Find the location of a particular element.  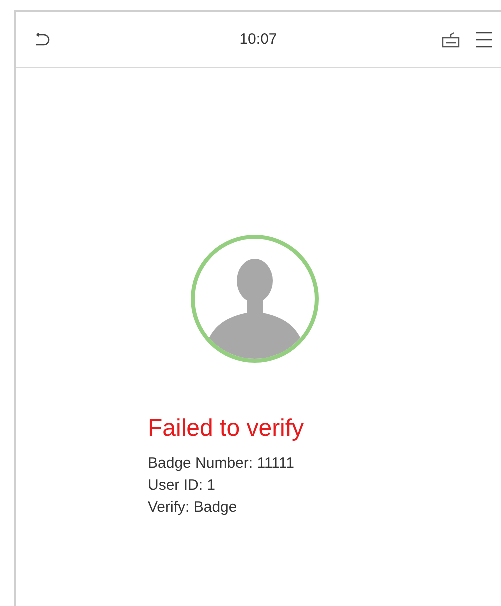

detail-text: Badge Number: 11111 is located at coordinates (222, 464).